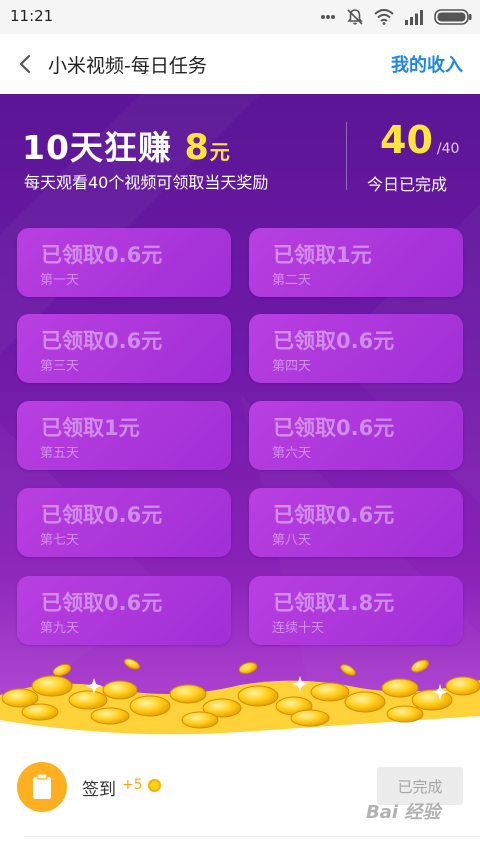 Image resolution: width=480 pixels, height=853 pixels. What do you see at coordinates (292, 540) in the screenshot?
I see `day-card-label: 第八天` at bounding box center [292, 540].